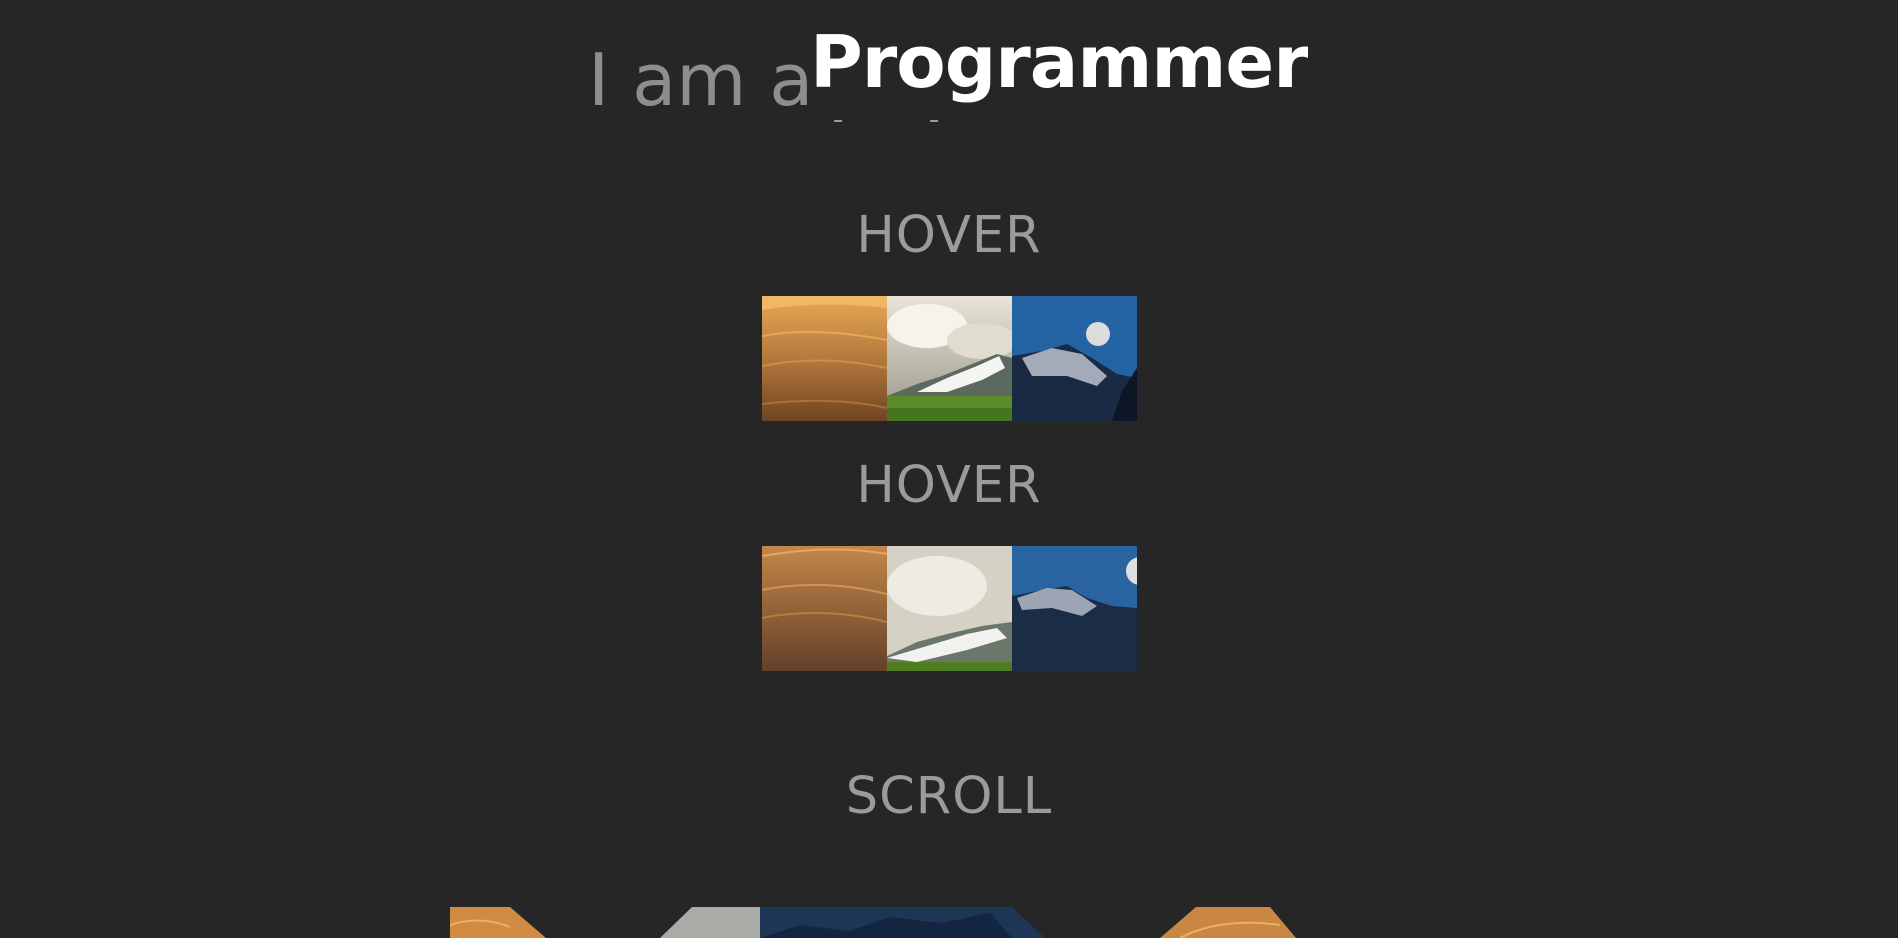  I want to click on scroll-image-row, so click(949, 922).